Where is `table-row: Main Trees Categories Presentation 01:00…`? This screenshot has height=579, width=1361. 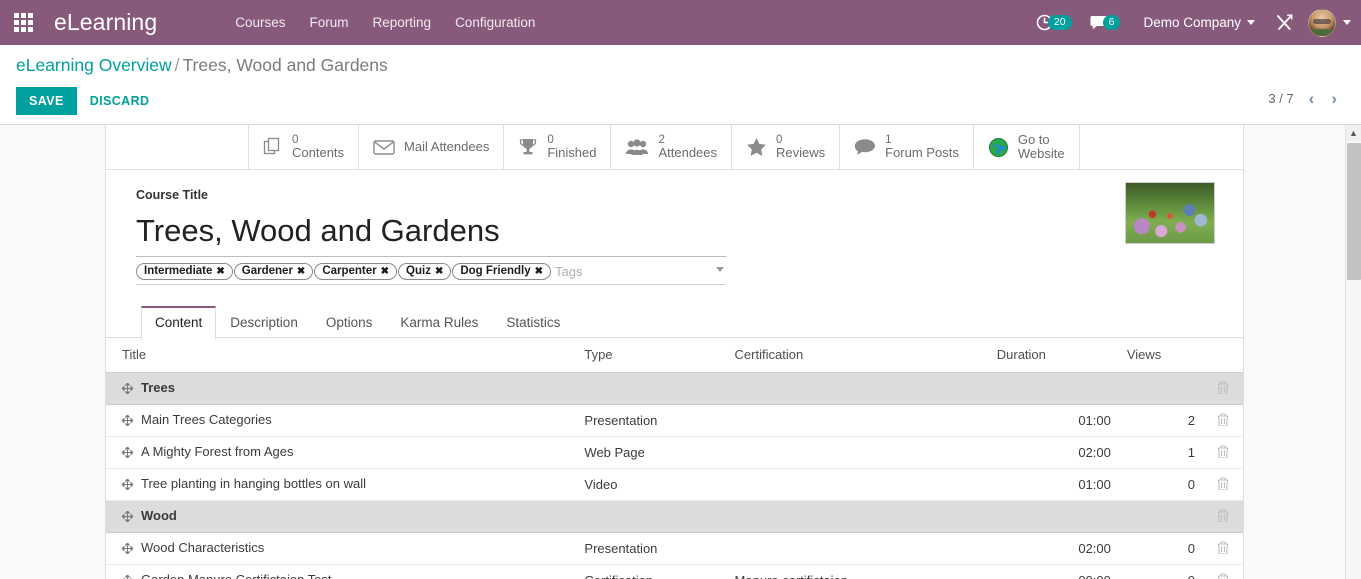 table-row: Main Trees Categories Presentation 01:00… is located at coordinates (674, 420).